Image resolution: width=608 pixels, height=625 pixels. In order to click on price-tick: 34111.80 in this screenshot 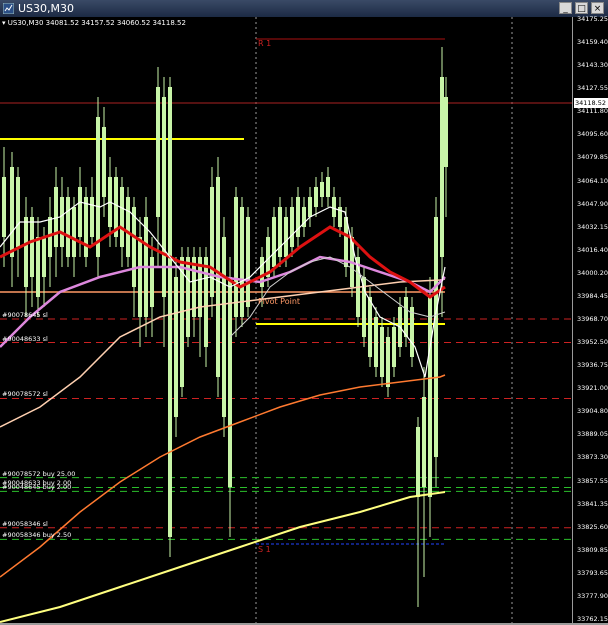, I will do `click(592, 111)`.